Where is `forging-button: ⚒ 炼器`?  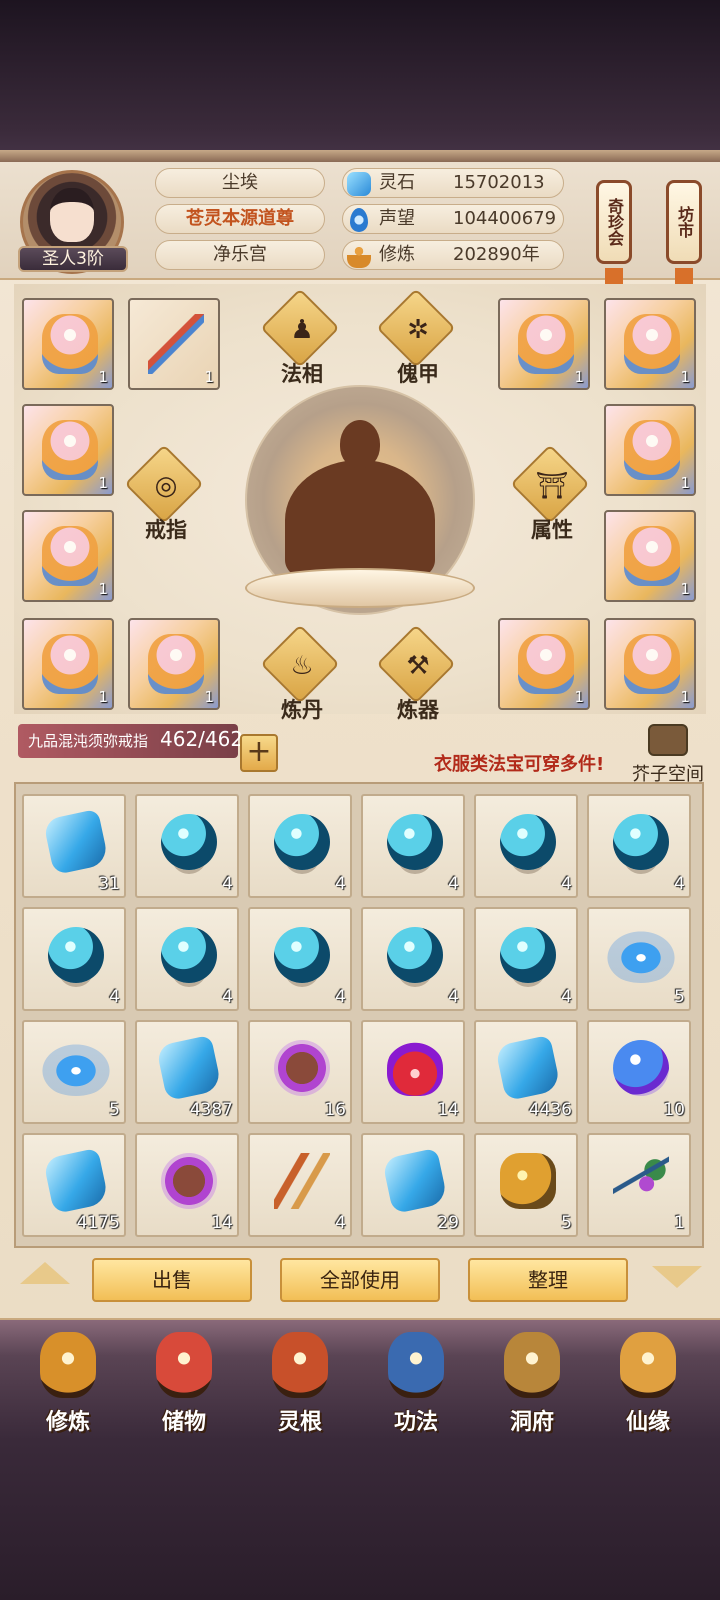 forging-button: ⚒ 炼器 is located at coordinates (418, 675).